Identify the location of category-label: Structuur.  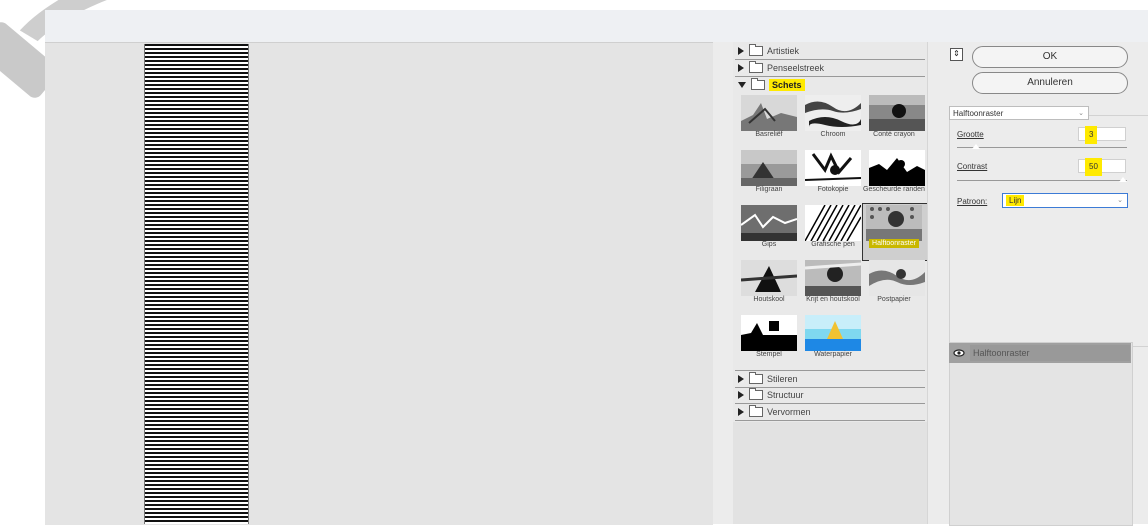
(785, 395).